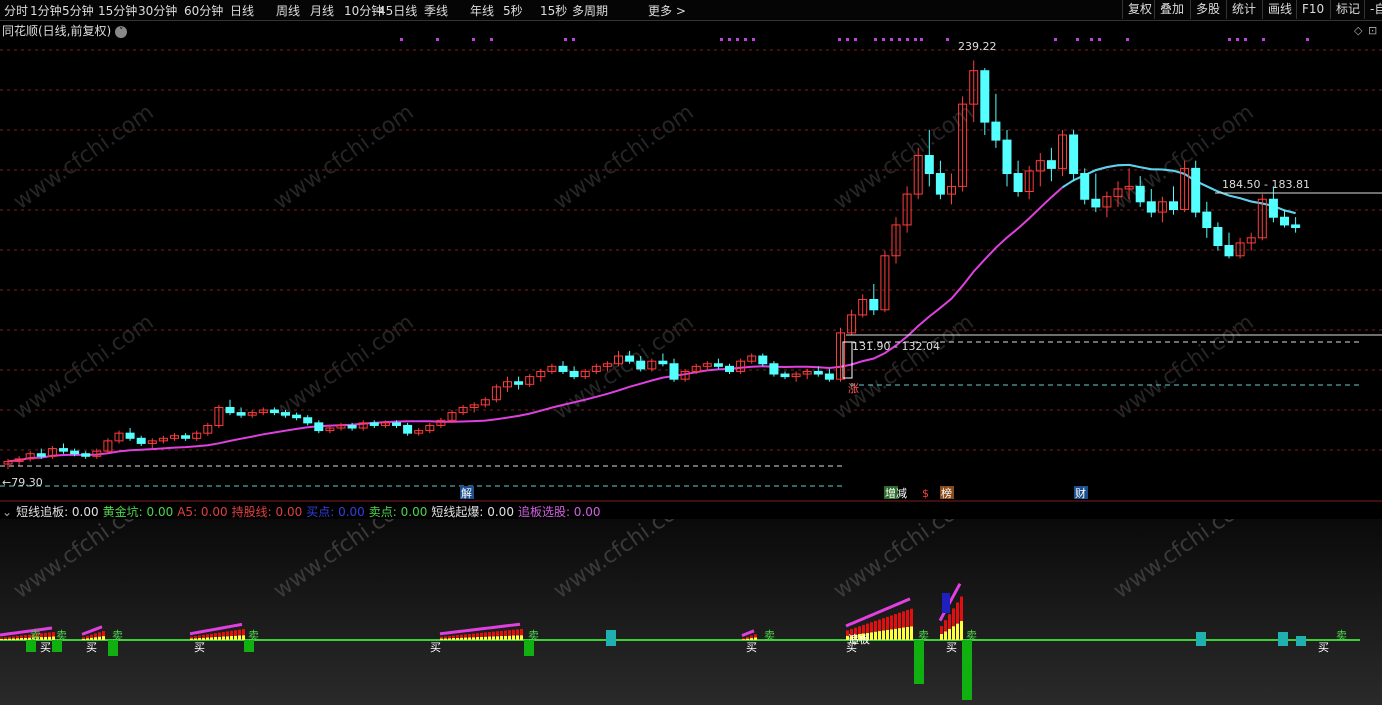  I want to click on tool-button-1: 叠加, so click(1171, 9).